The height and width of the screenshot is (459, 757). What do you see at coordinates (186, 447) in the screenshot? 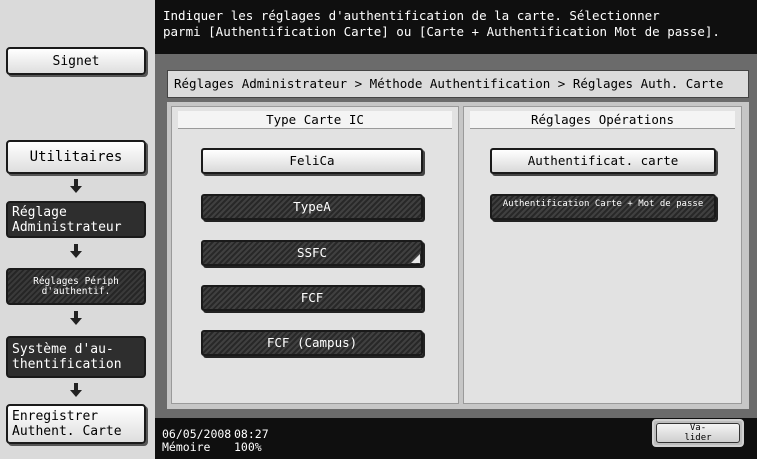
I see `memory-label: Mémoire` at bounding box center [186, 447].